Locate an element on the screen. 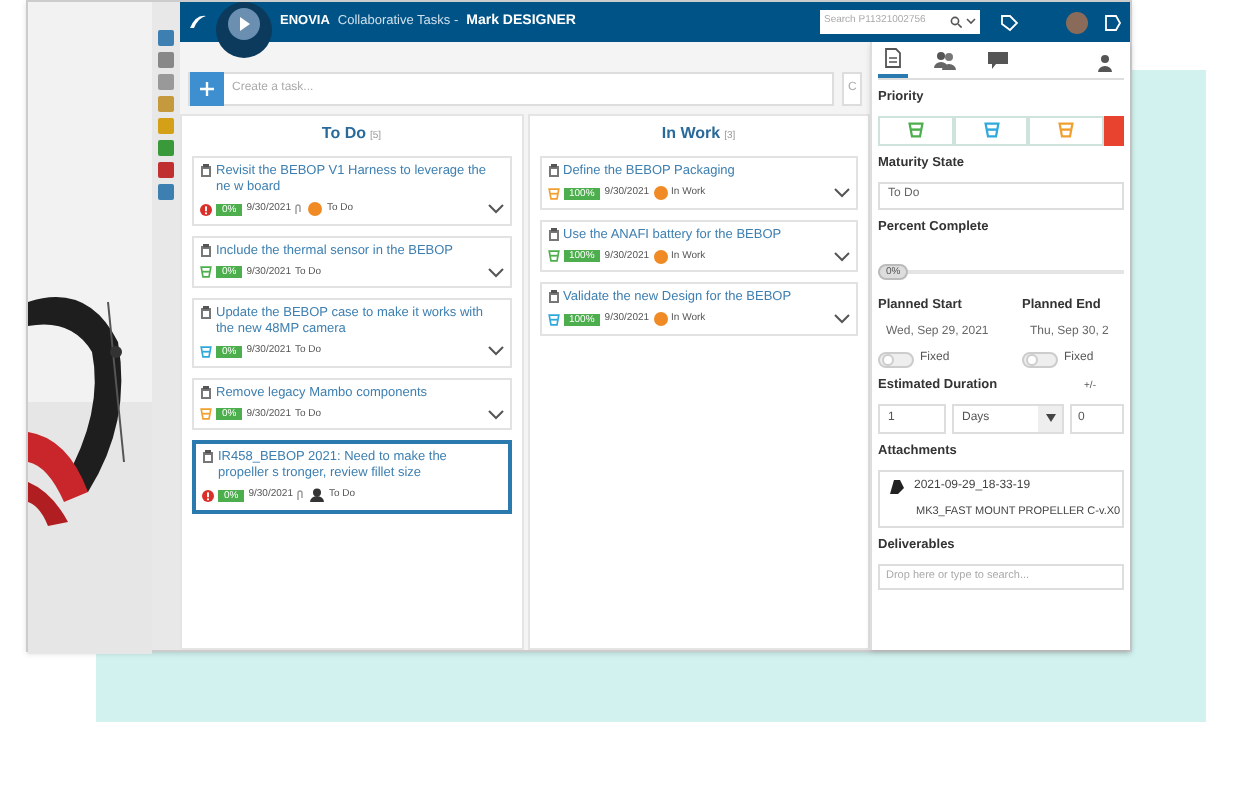 The height and width of the screenshot is (800, 1236). part-icon is located at coordinates (897, 486).